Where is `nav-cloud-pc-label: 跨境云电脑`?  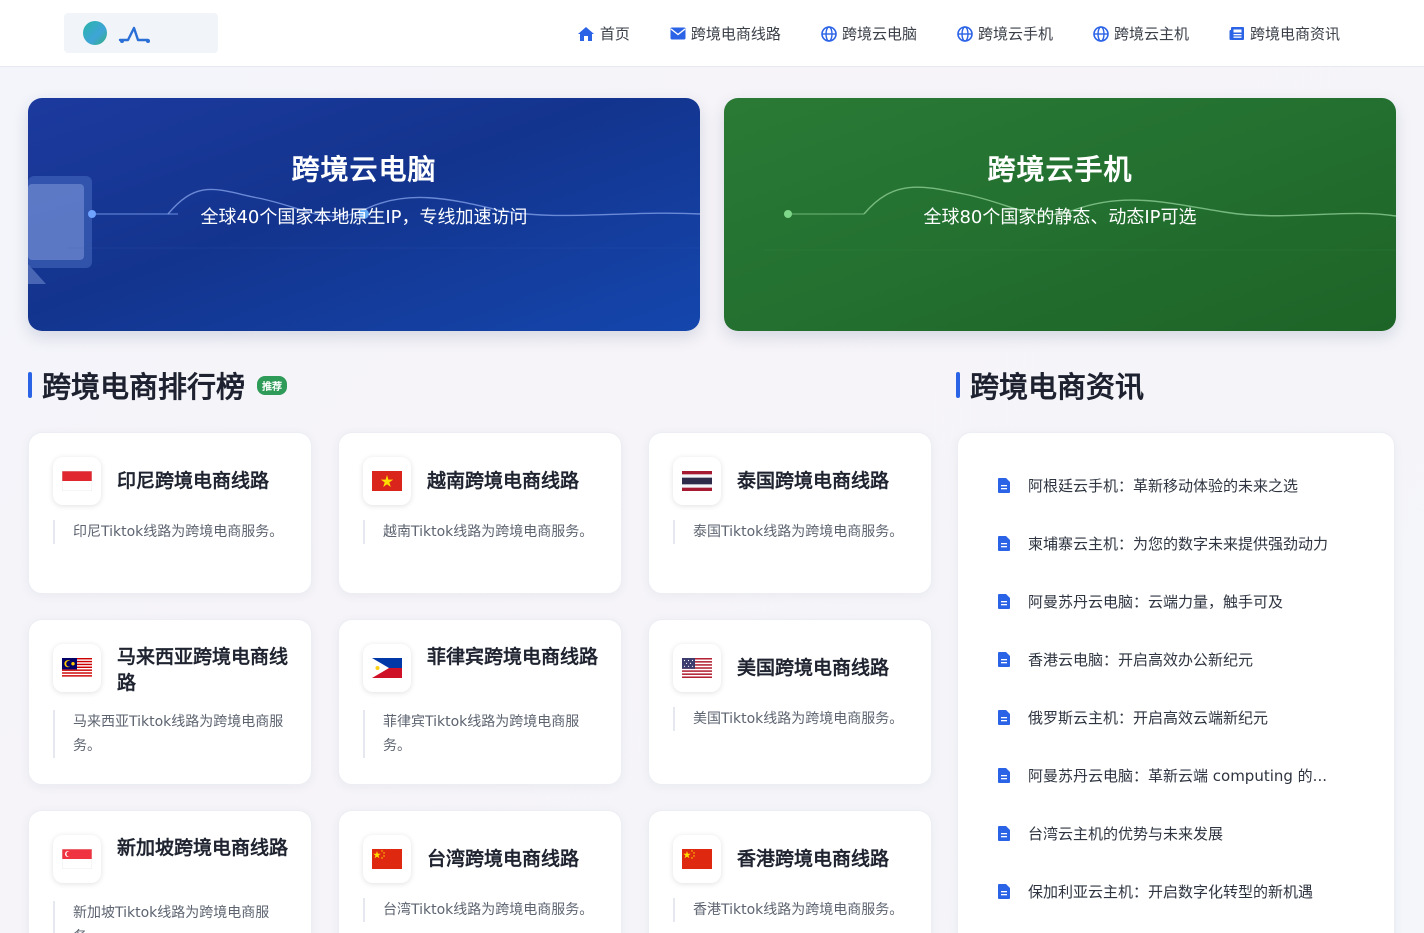 nav-cloud-pc-label: 跨境云电脑 is located at coordinates (879, 34).